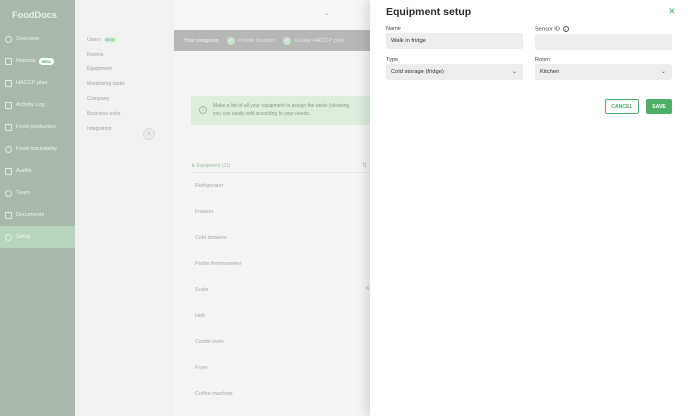 This screenshot has width=688, height=416. What do you see at coordinates (37, 171) in the screenshot?
I see `sidebar-item-audits: Audits` at bounding box center [37, 171].